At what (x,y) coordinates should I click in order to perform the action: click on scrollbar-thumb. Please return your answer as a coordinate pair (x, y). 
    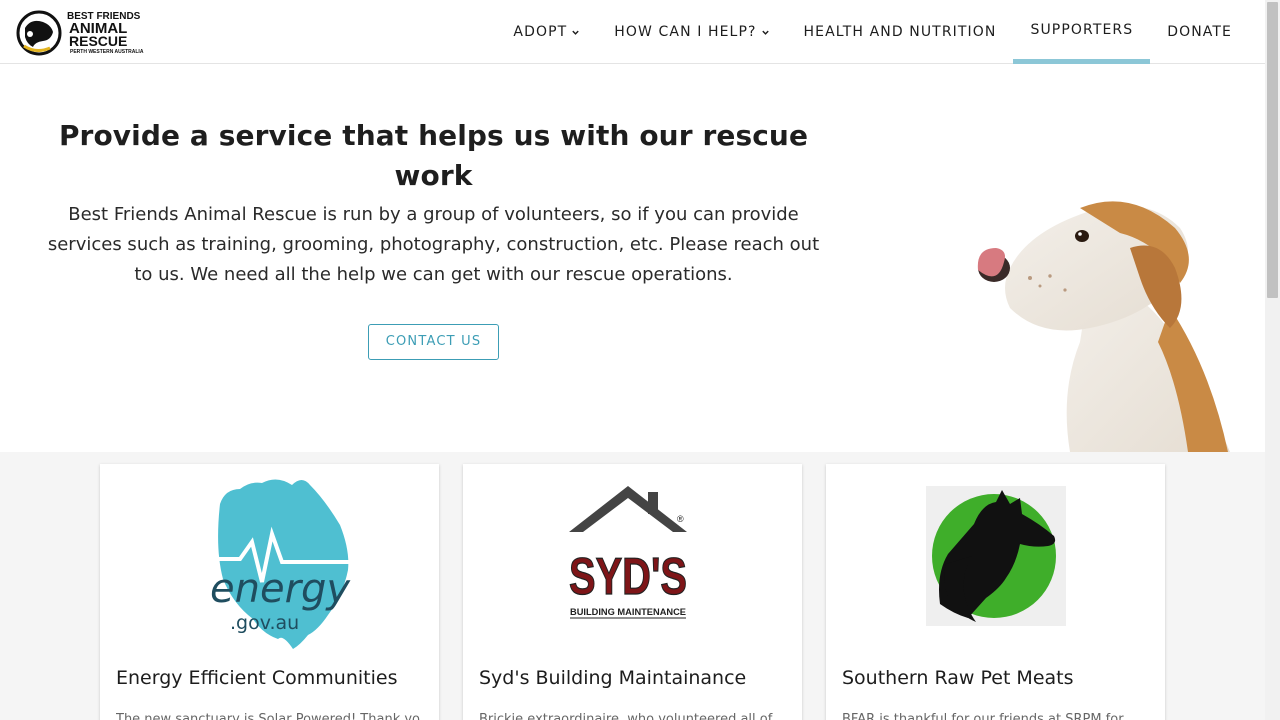
    Looking at the image, I should click on (1272, 150).